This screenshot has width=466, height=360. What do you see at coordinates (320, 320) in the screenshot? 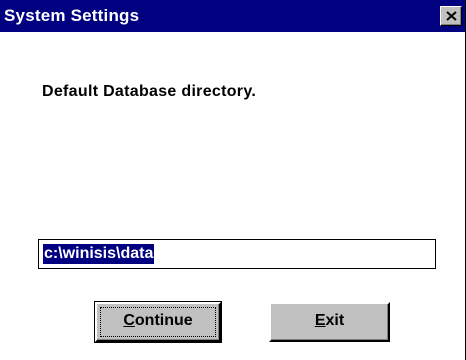
I see `exit-mnemonic: E` at bounding box center [320, 320].